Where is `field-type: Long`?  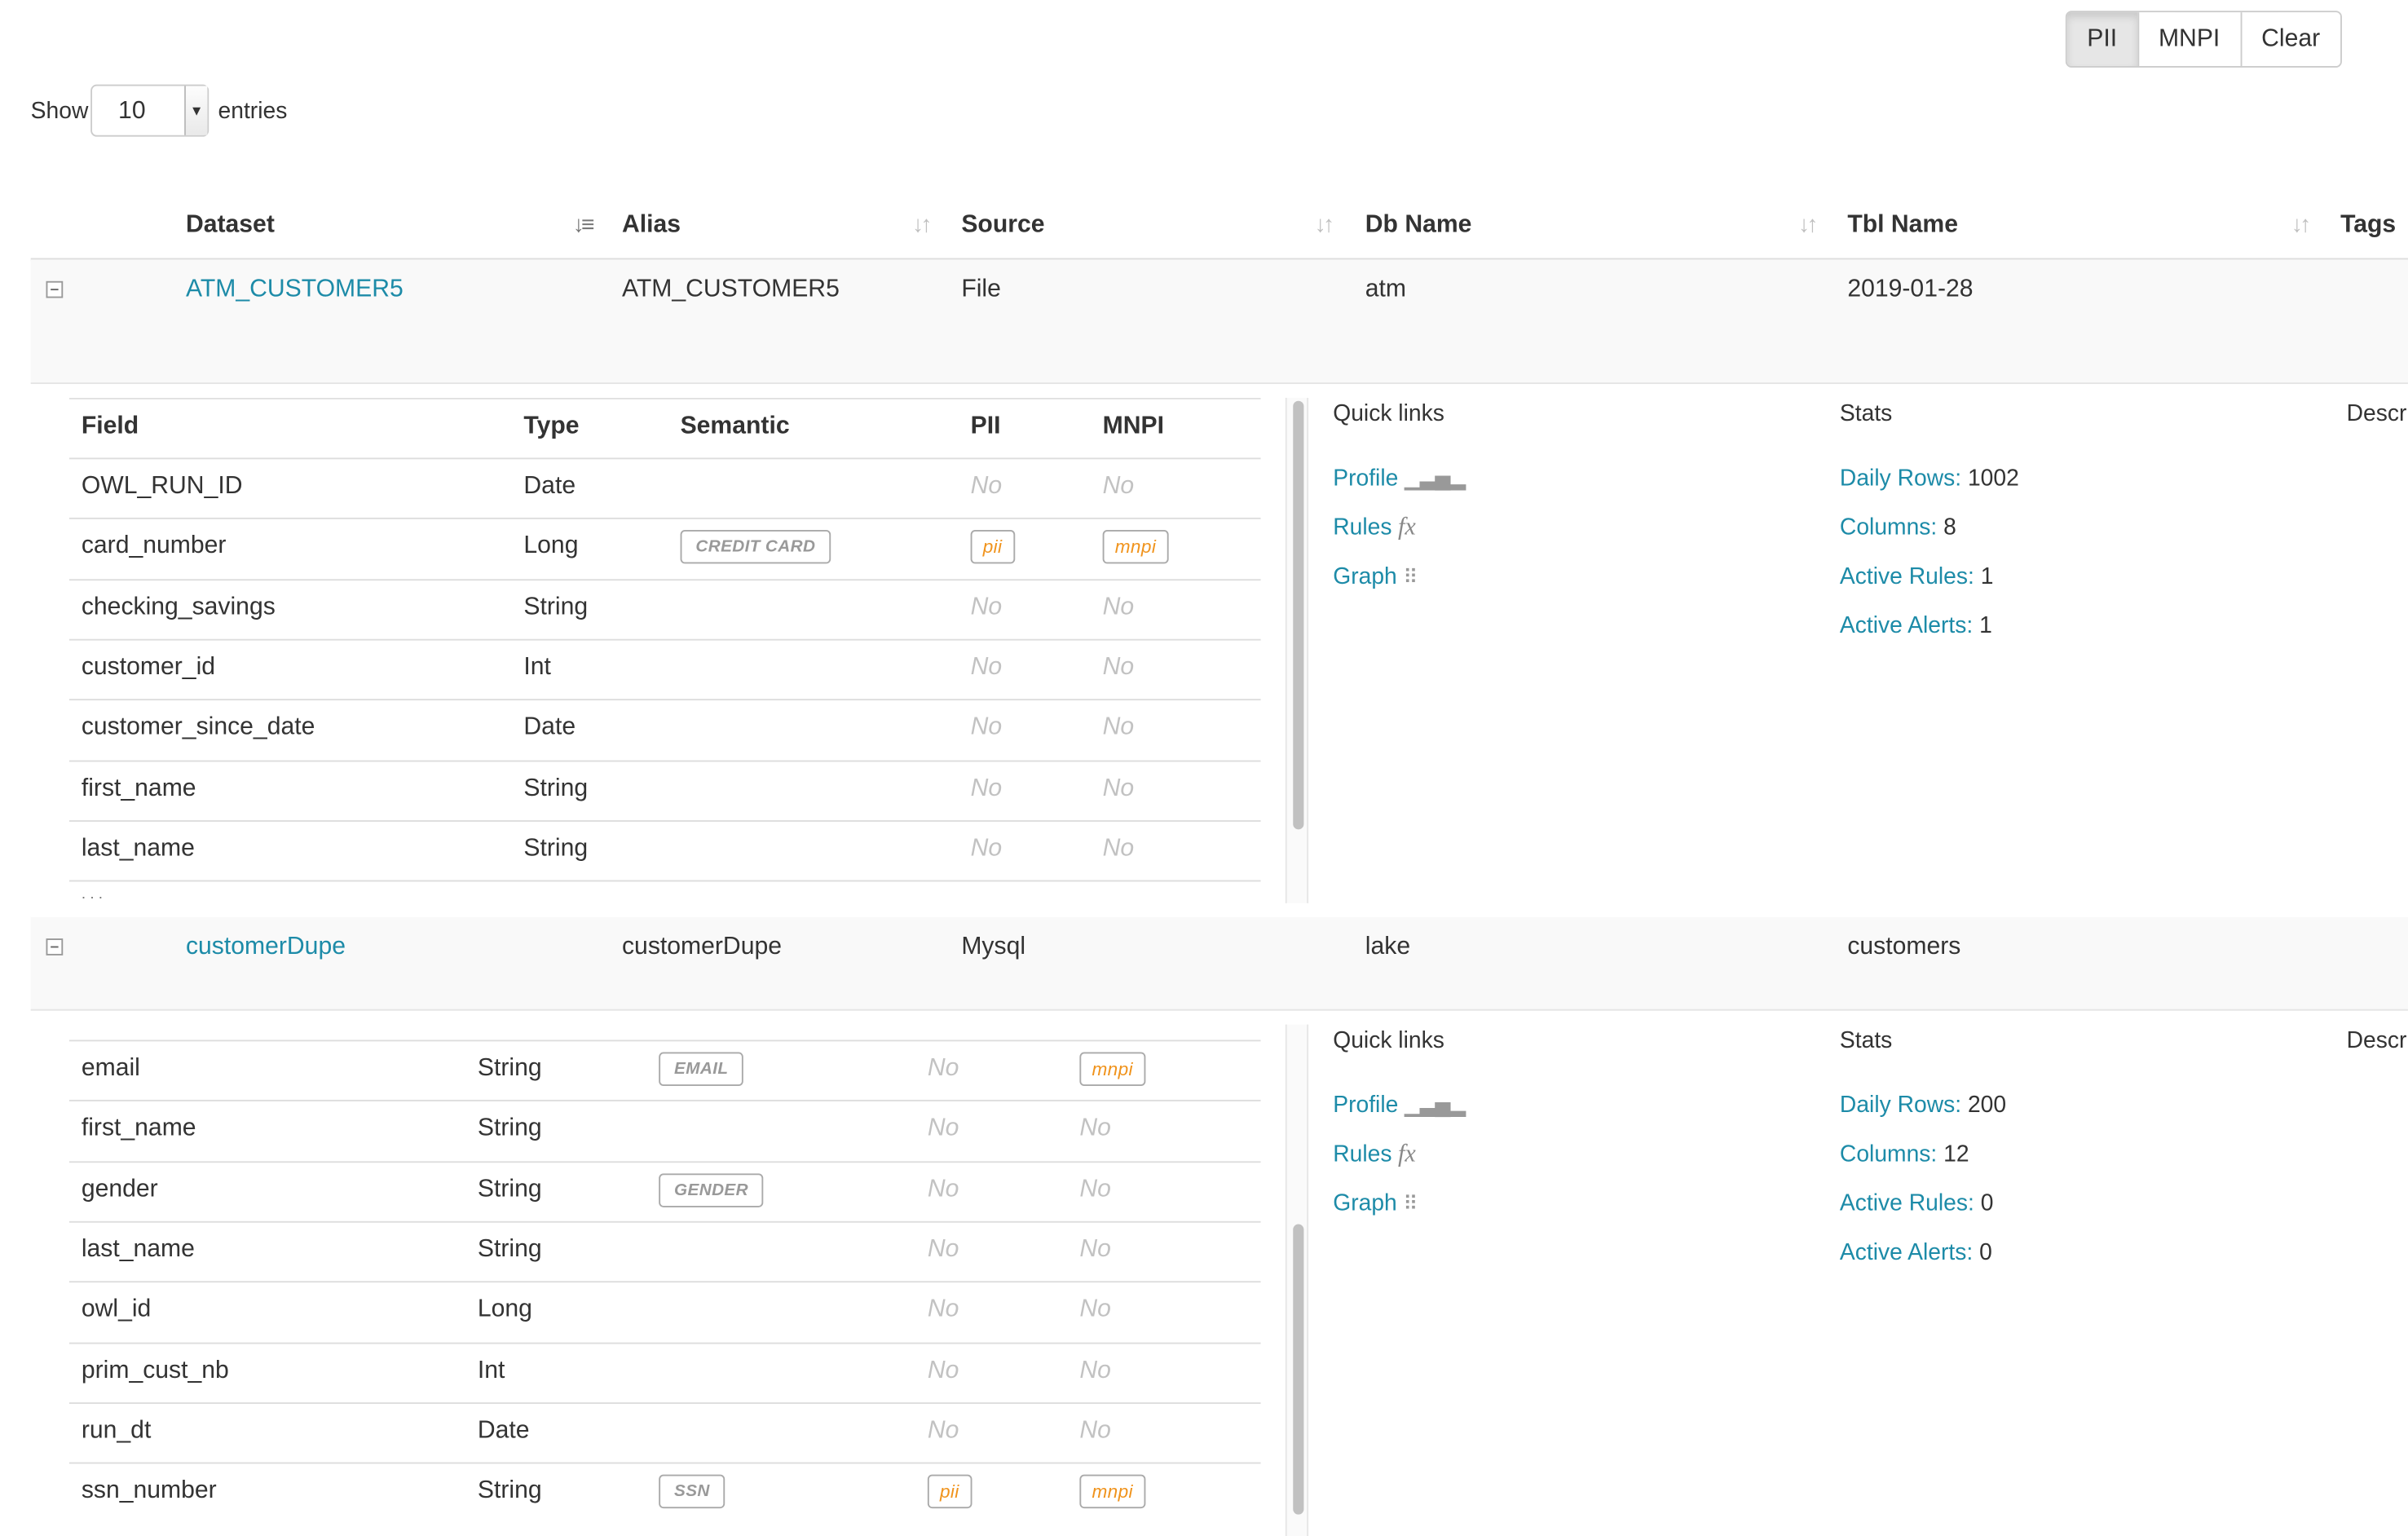
field-type: Long is located at coordinates (504, 1309).